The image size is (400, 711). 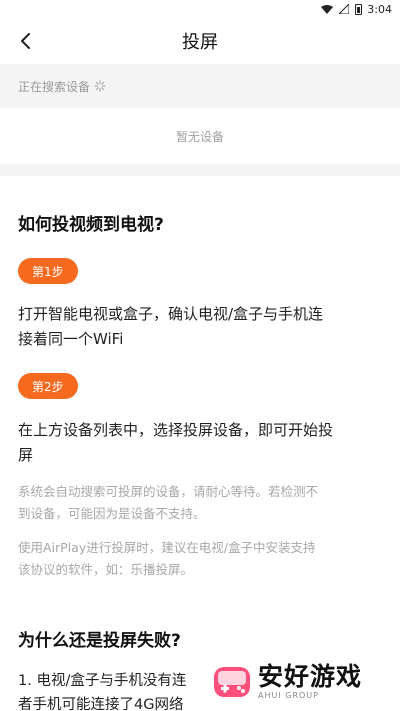 I want to click on status-bar: 3:04, so click(x=200, y=9).